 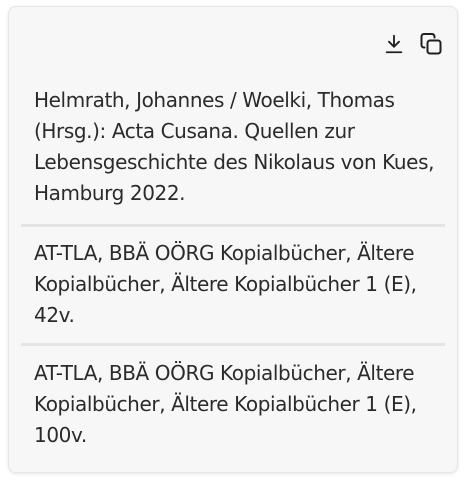 I want to click on download-icon, so click(x=394, y=44).